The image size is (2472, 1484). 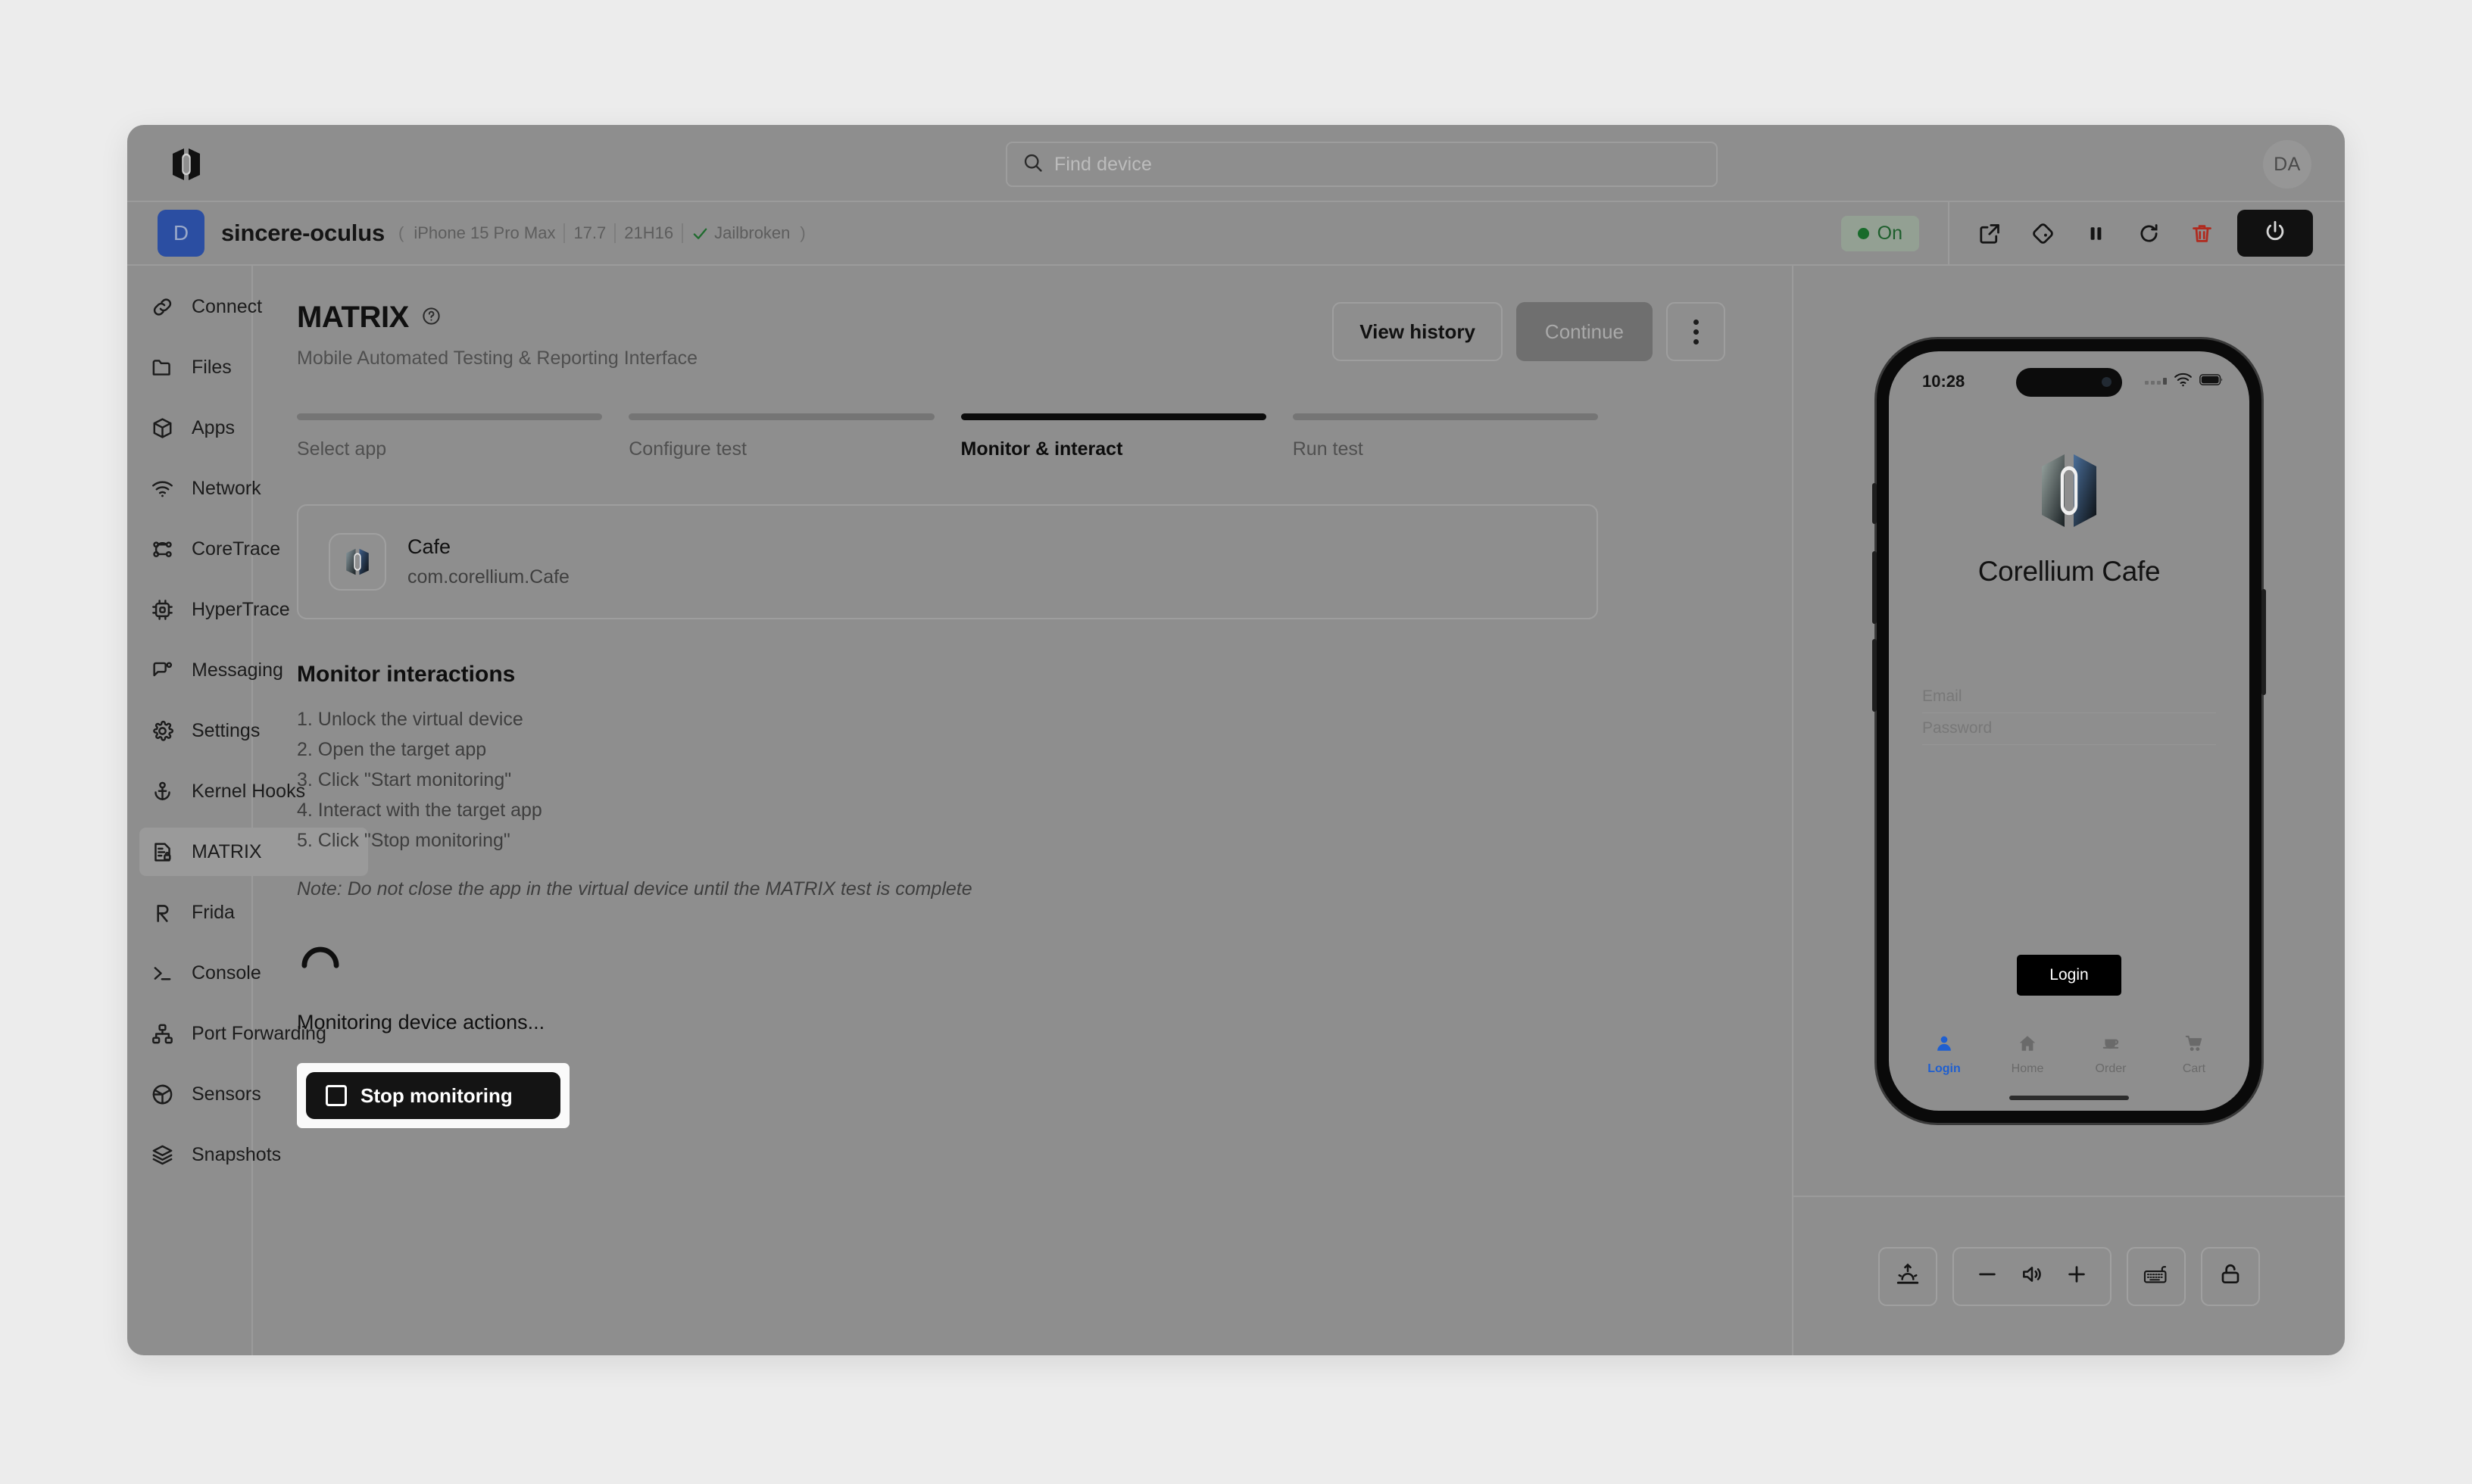 I want to click on page-title: MATRIX, so click(x=353, y=317).